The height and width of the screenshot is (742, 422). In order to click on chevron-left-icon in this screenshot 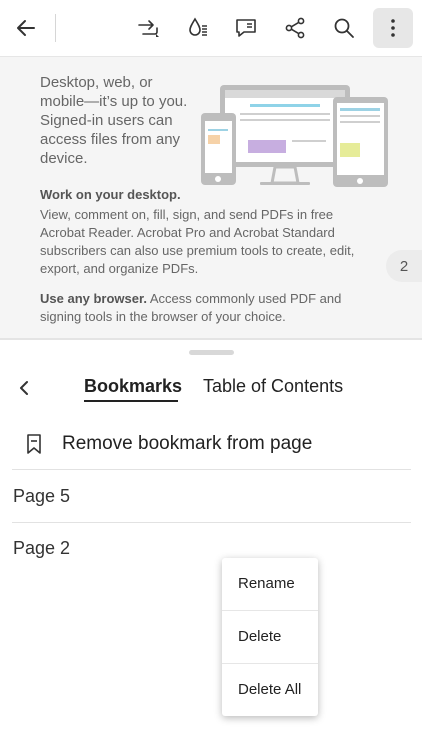, I will do `click(24, 388)`.